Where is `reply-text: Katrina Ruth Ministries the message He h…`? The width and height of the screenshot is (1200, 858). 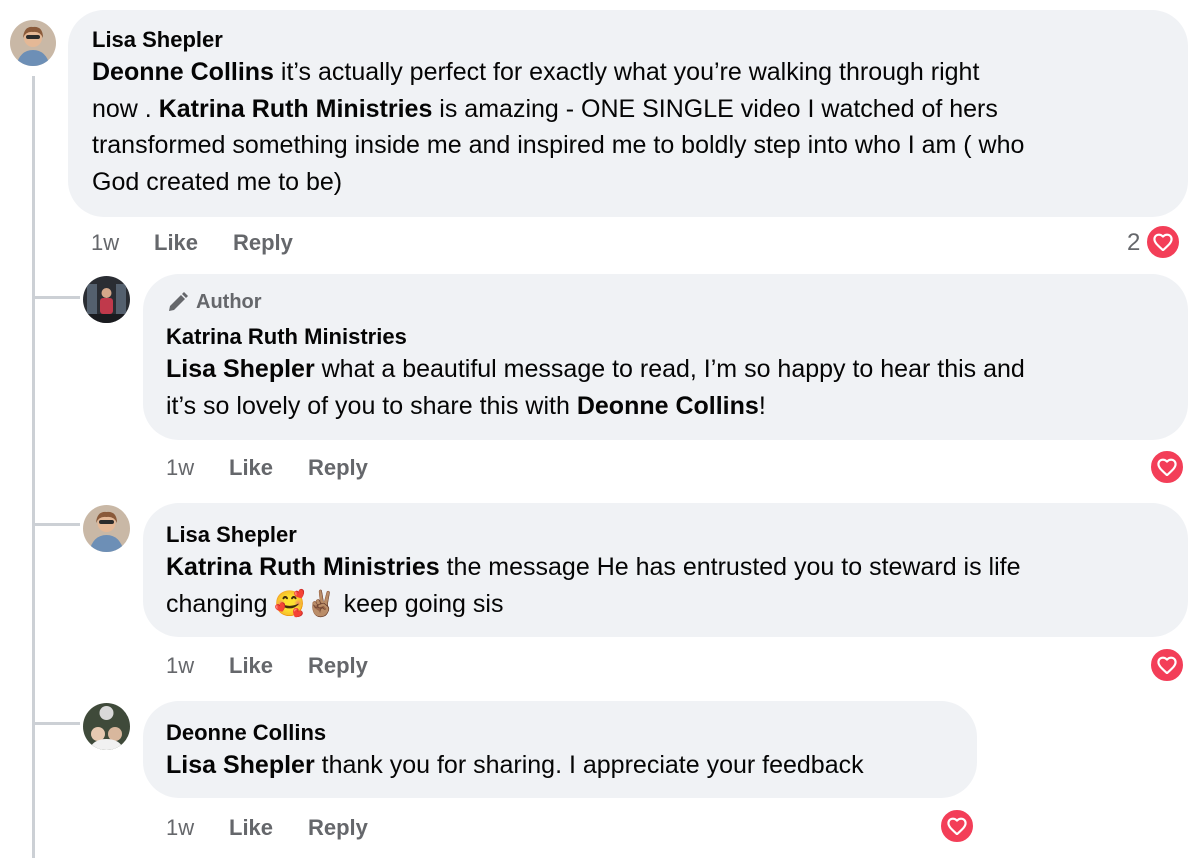 reply-text: Katrina Ruth Ministries the message He h… is located at coordinates (665, 585).